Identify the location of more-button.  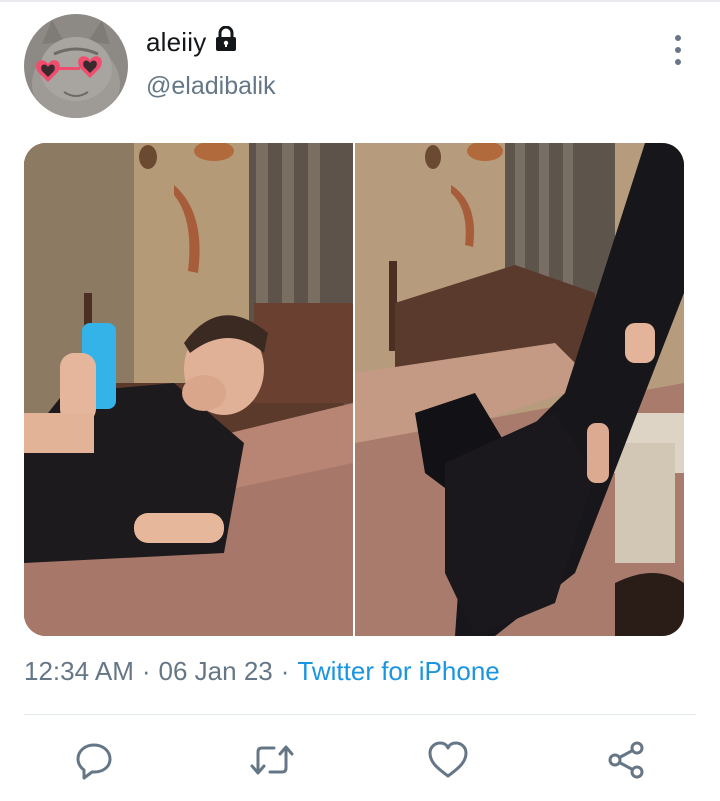
(678, 50).